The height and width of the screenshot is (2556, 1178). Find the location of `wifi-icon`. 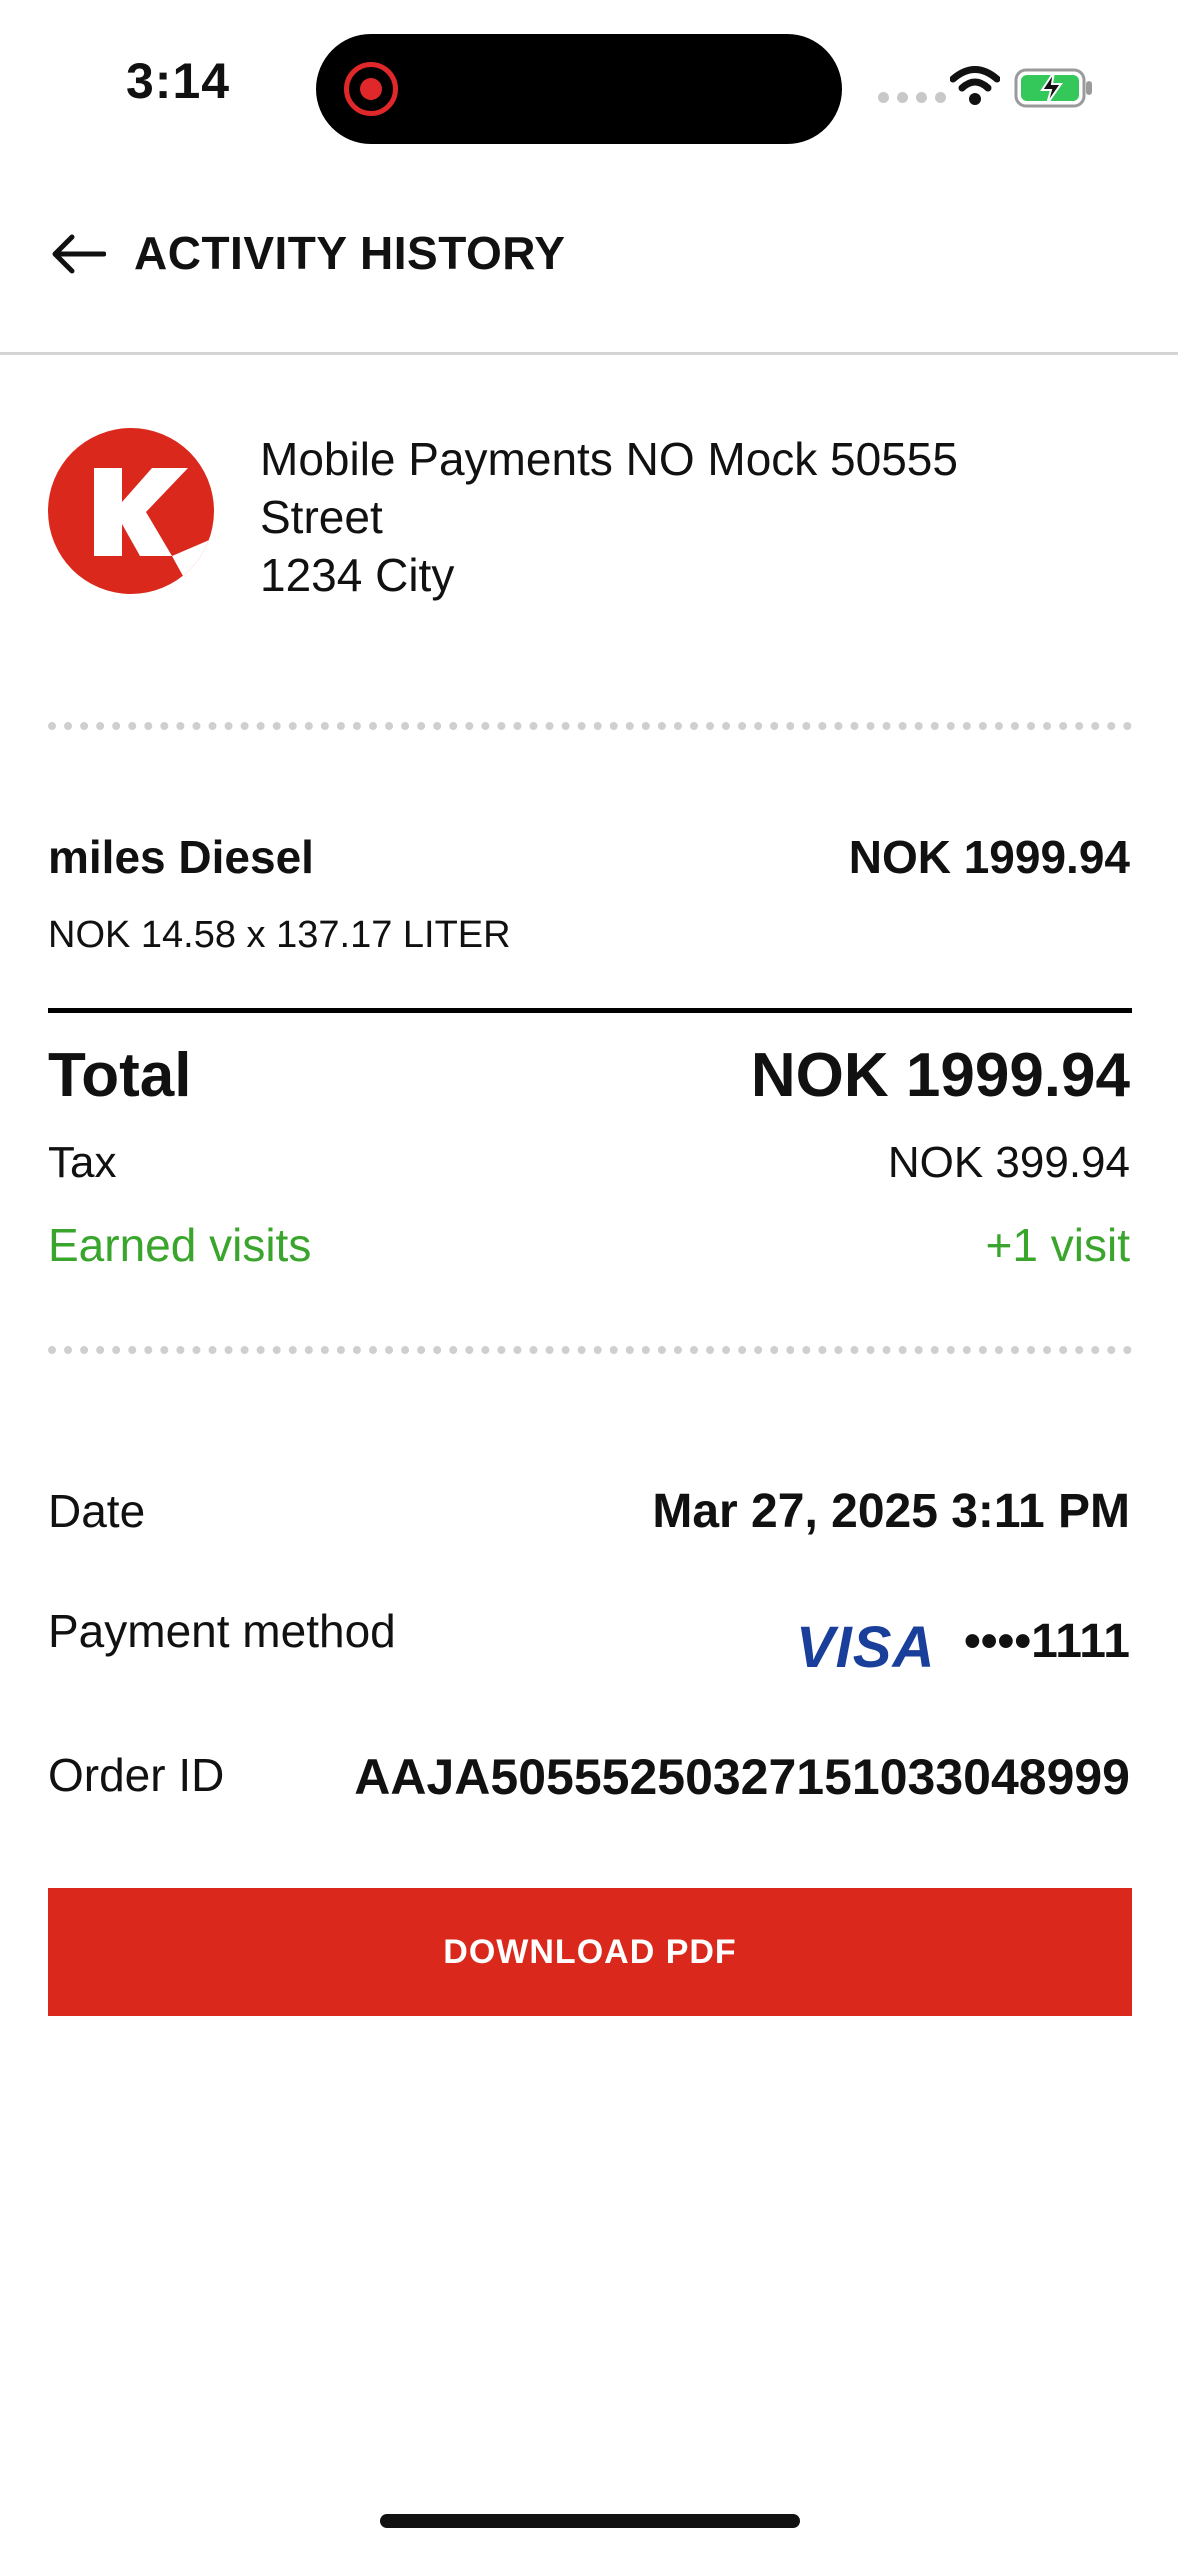

wifi-icon is located at coordinates (975, 88).